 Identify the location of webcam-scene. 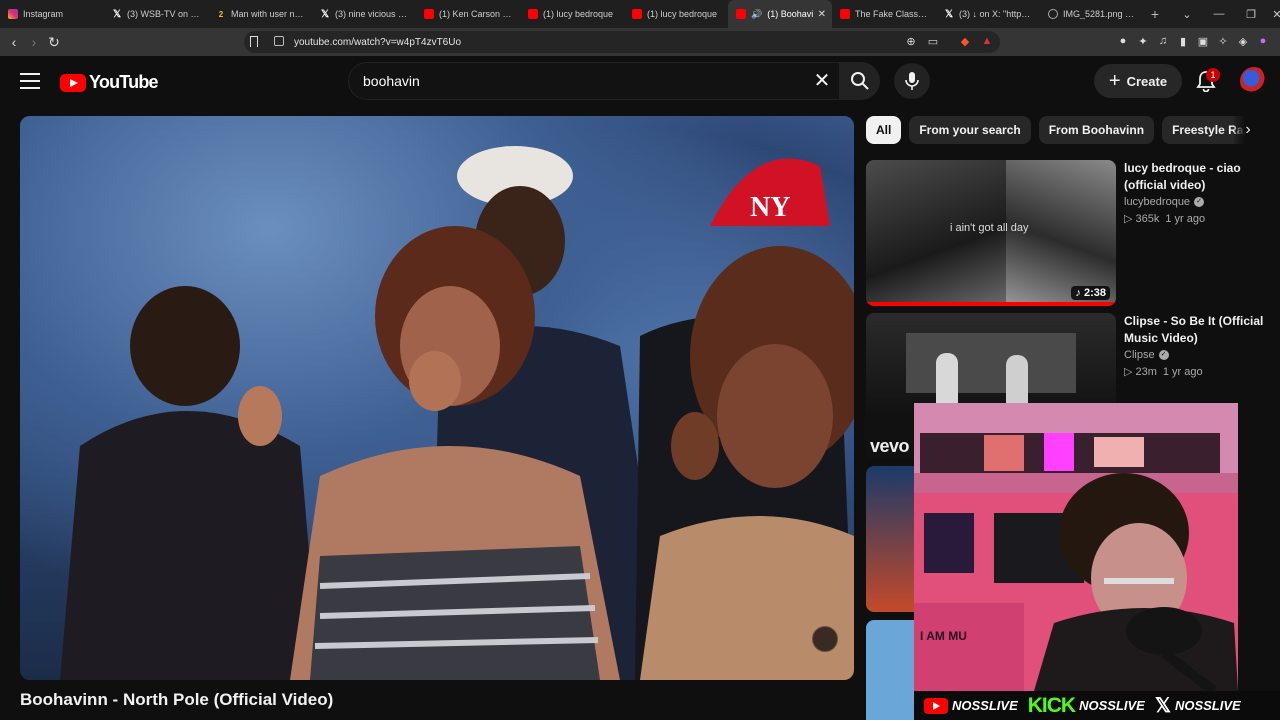
(1076, 547).